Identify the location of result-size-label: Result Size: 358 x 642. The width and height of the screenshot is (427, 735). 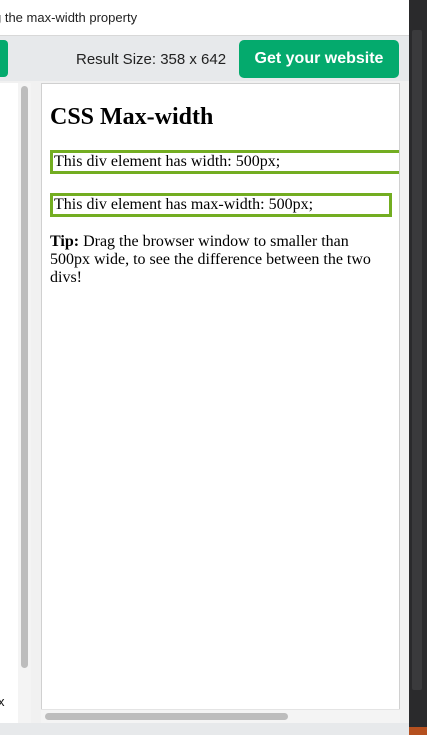
(151, 59).